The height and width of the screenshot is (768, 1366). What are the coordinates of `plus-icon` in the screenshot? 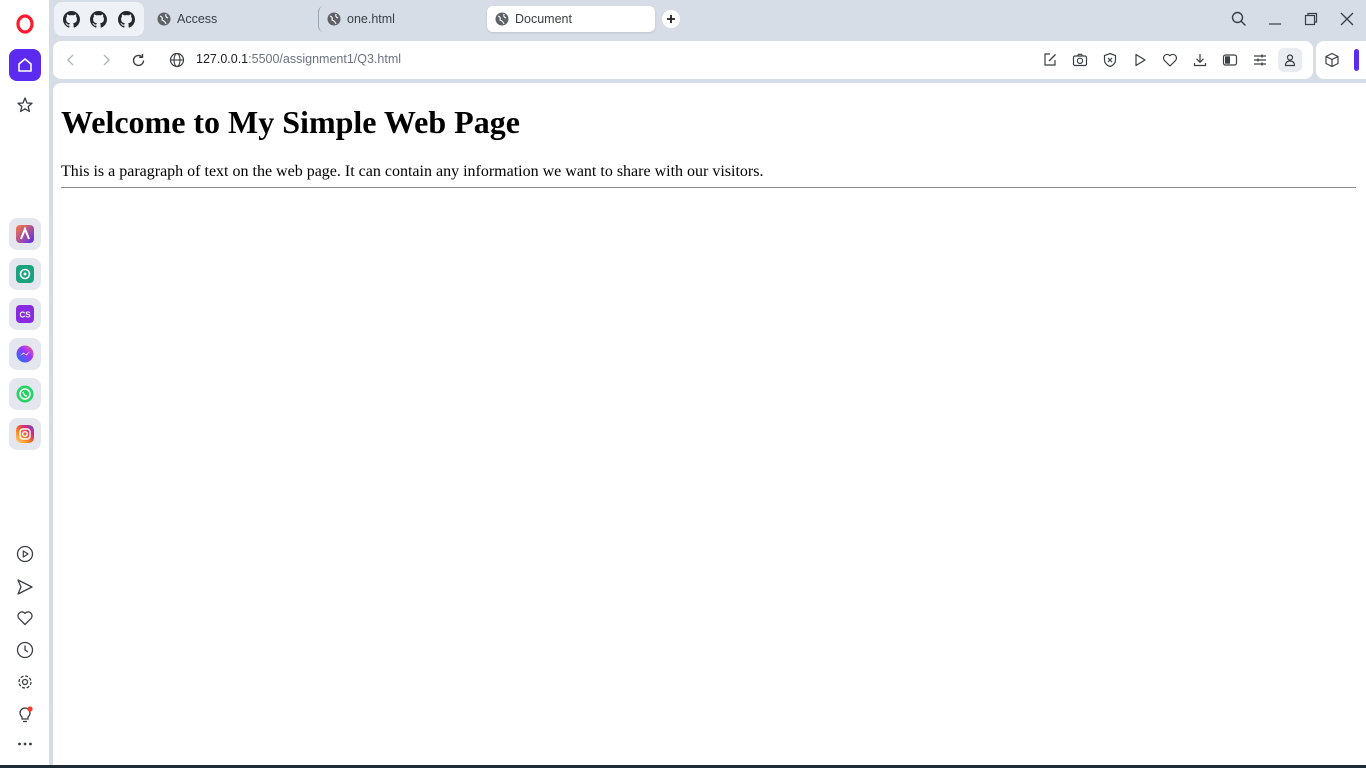 It's located at (671, 19).